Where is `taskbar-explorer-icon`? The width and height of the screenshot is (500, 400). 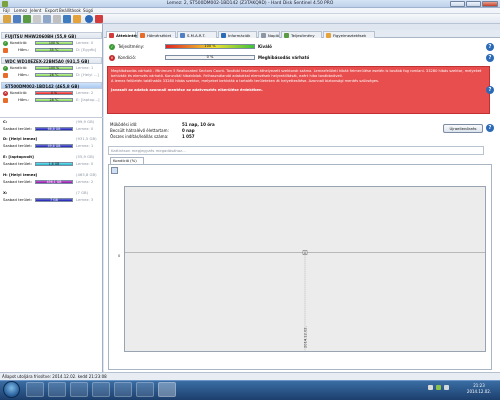
taskbar-explorer-icon is located at coordinates (35, 389).